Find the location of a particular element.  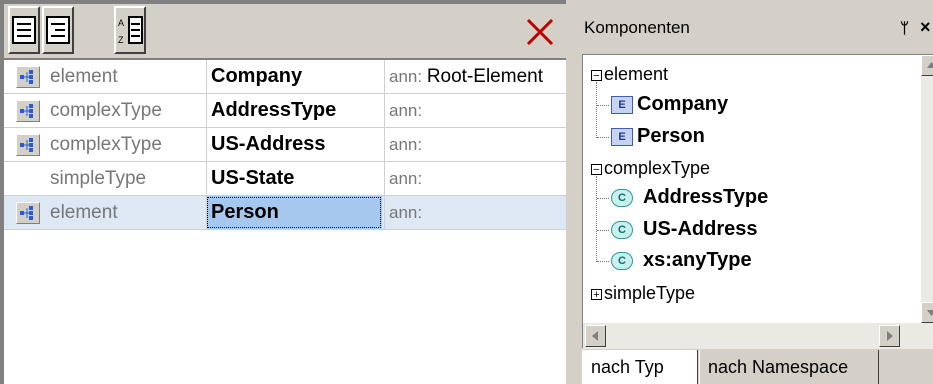

tree-item-us-address: US-Address is located at coordinates (700, 229).